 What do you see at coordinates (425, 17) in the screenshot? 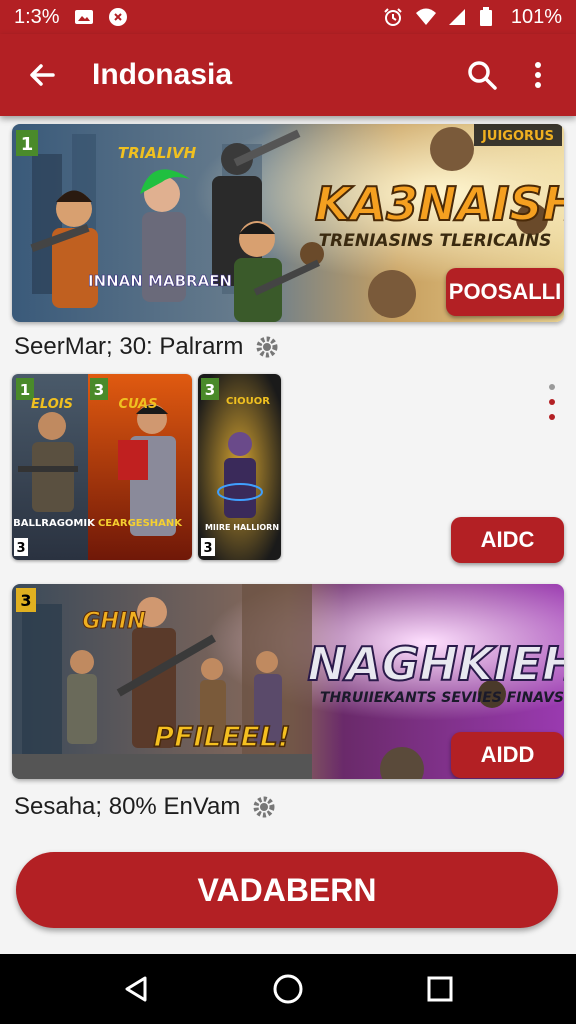
I see `wifi-icon` at bounding box center [425, 17].